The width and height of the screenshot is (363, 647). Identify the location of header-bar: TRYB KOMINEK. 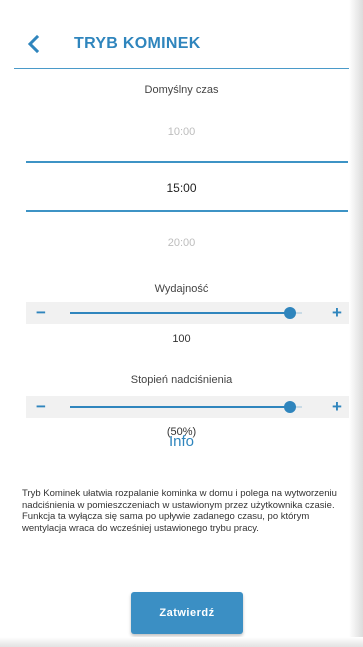
(181, 44).